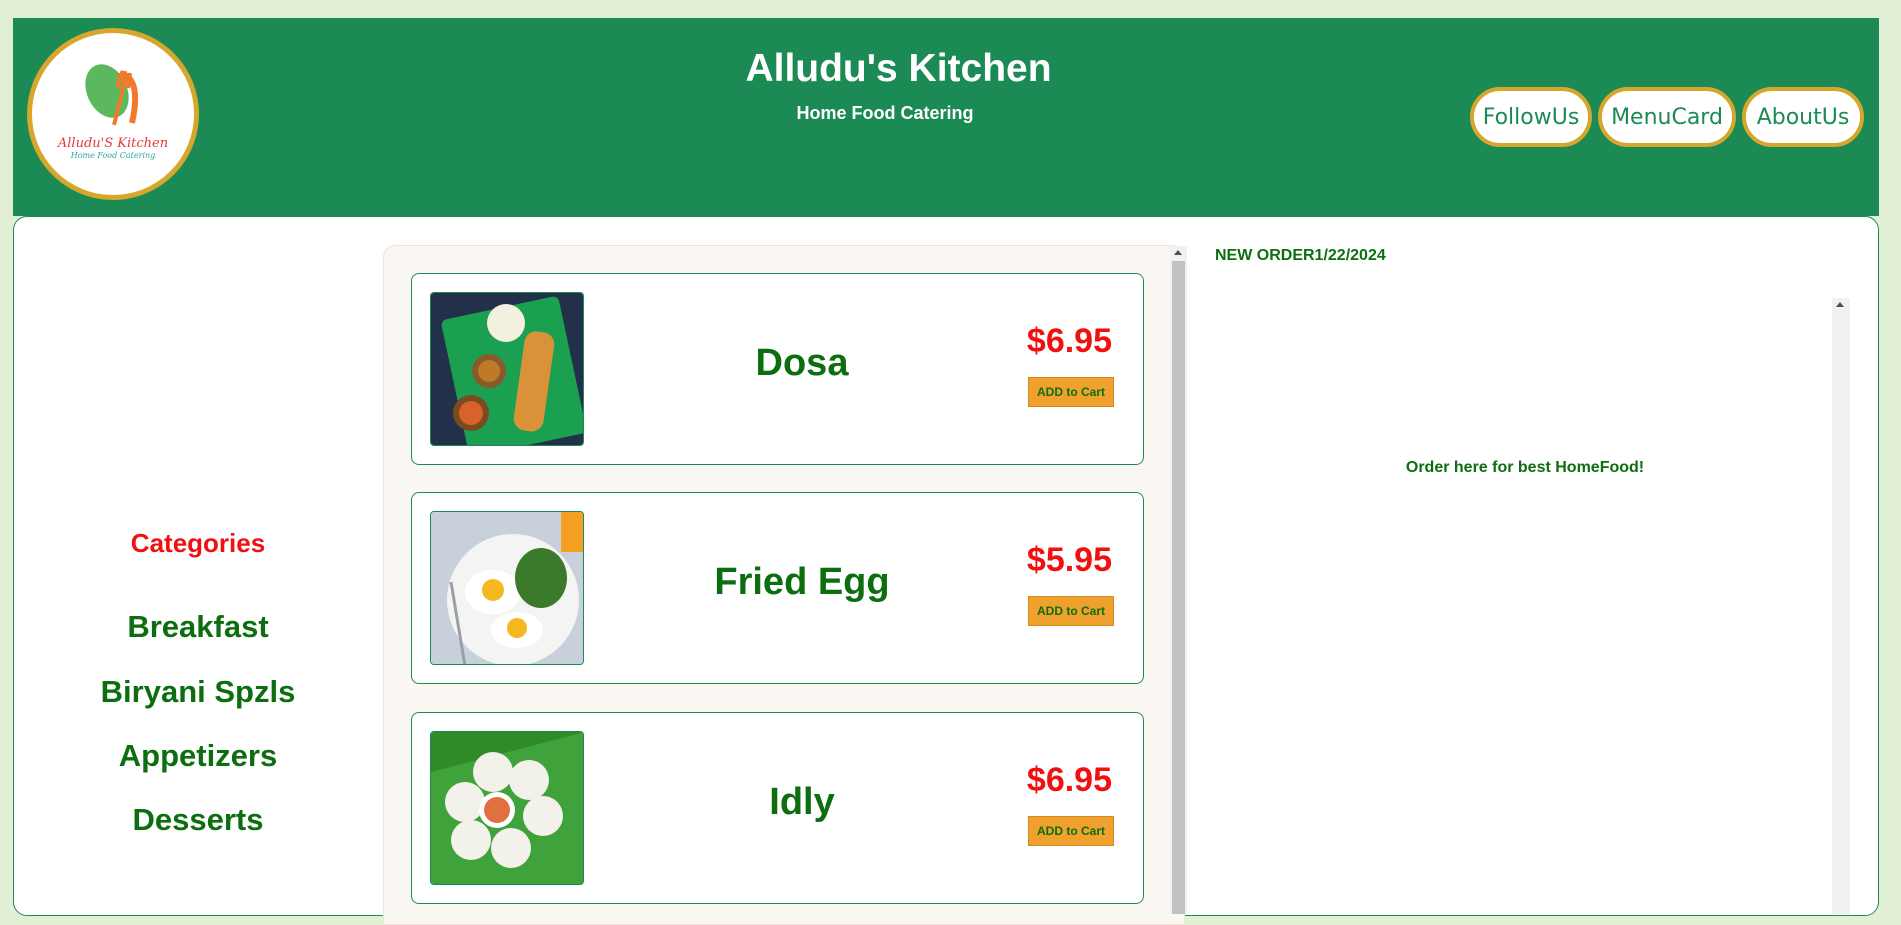 The width and height of the screenshot is (1901, 925). I want to click on idly-photo, so click(507, 808).